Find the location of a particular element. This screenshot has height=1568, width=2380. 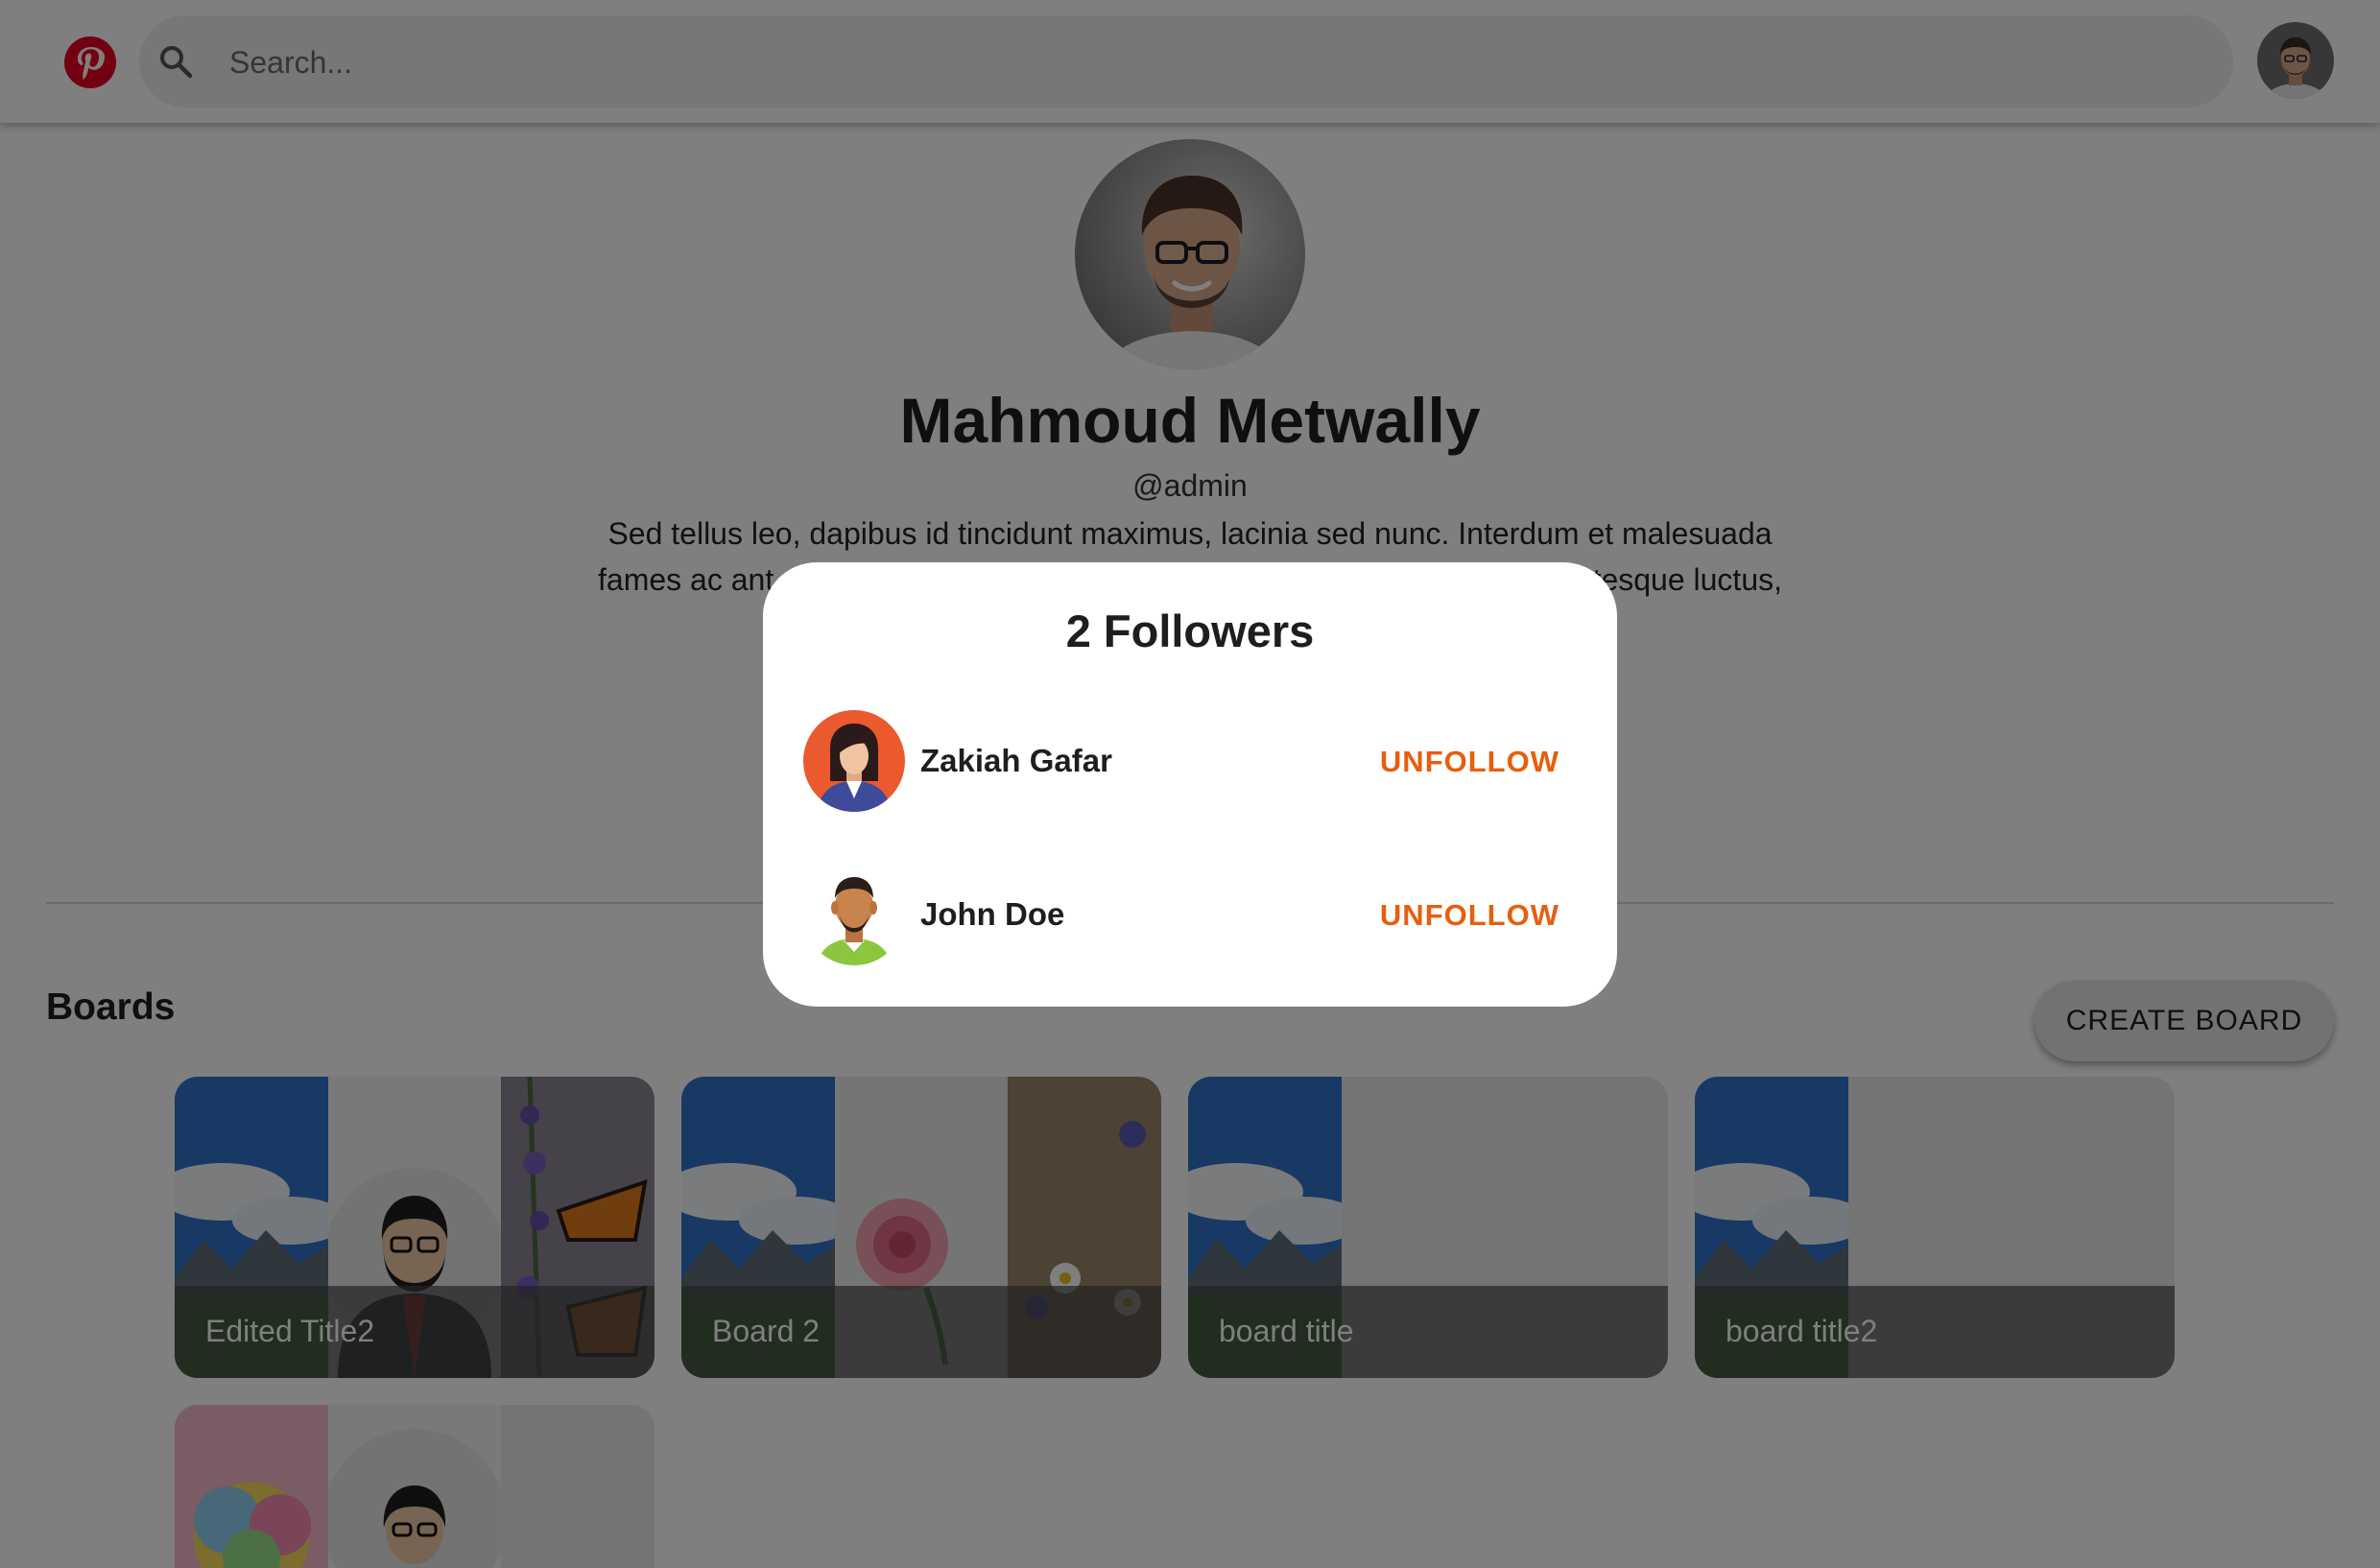

follower-row: Zakiah Gafar UNFOLLOW is located at coordinates (1192, 763).